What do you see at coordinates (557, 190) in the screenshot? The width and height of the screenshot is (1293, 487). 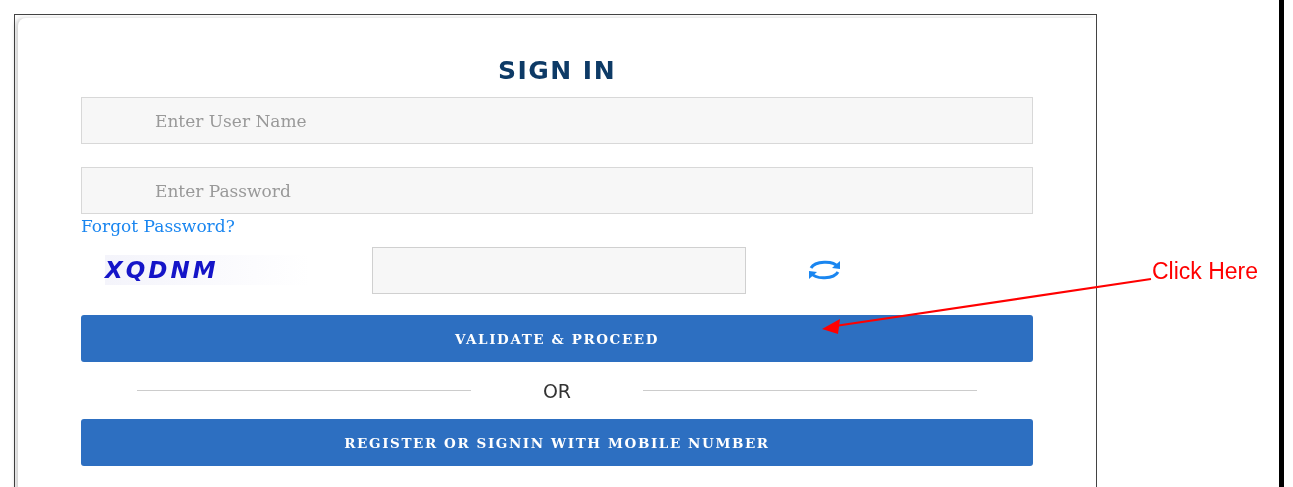 I see `password-field: Enter Password` at bounding box center [557, 190].